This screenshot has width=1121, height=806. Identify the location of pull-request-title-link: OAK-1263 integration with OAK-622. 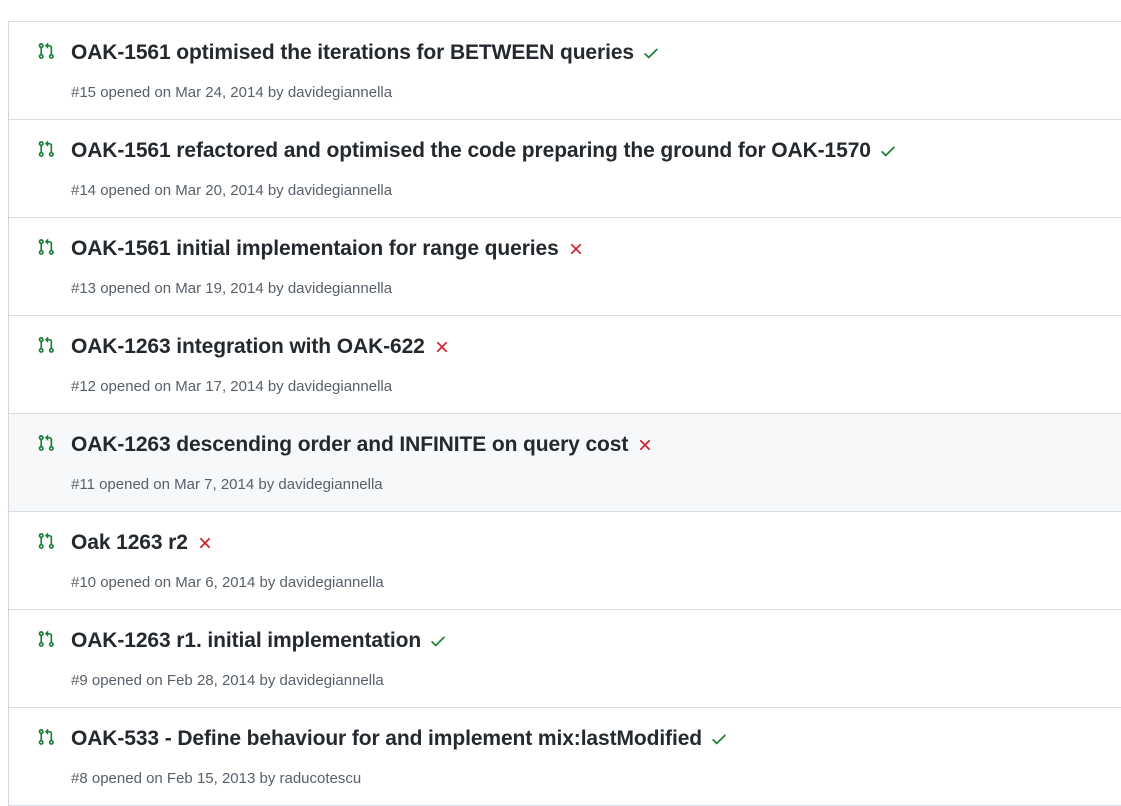
(248, 347).